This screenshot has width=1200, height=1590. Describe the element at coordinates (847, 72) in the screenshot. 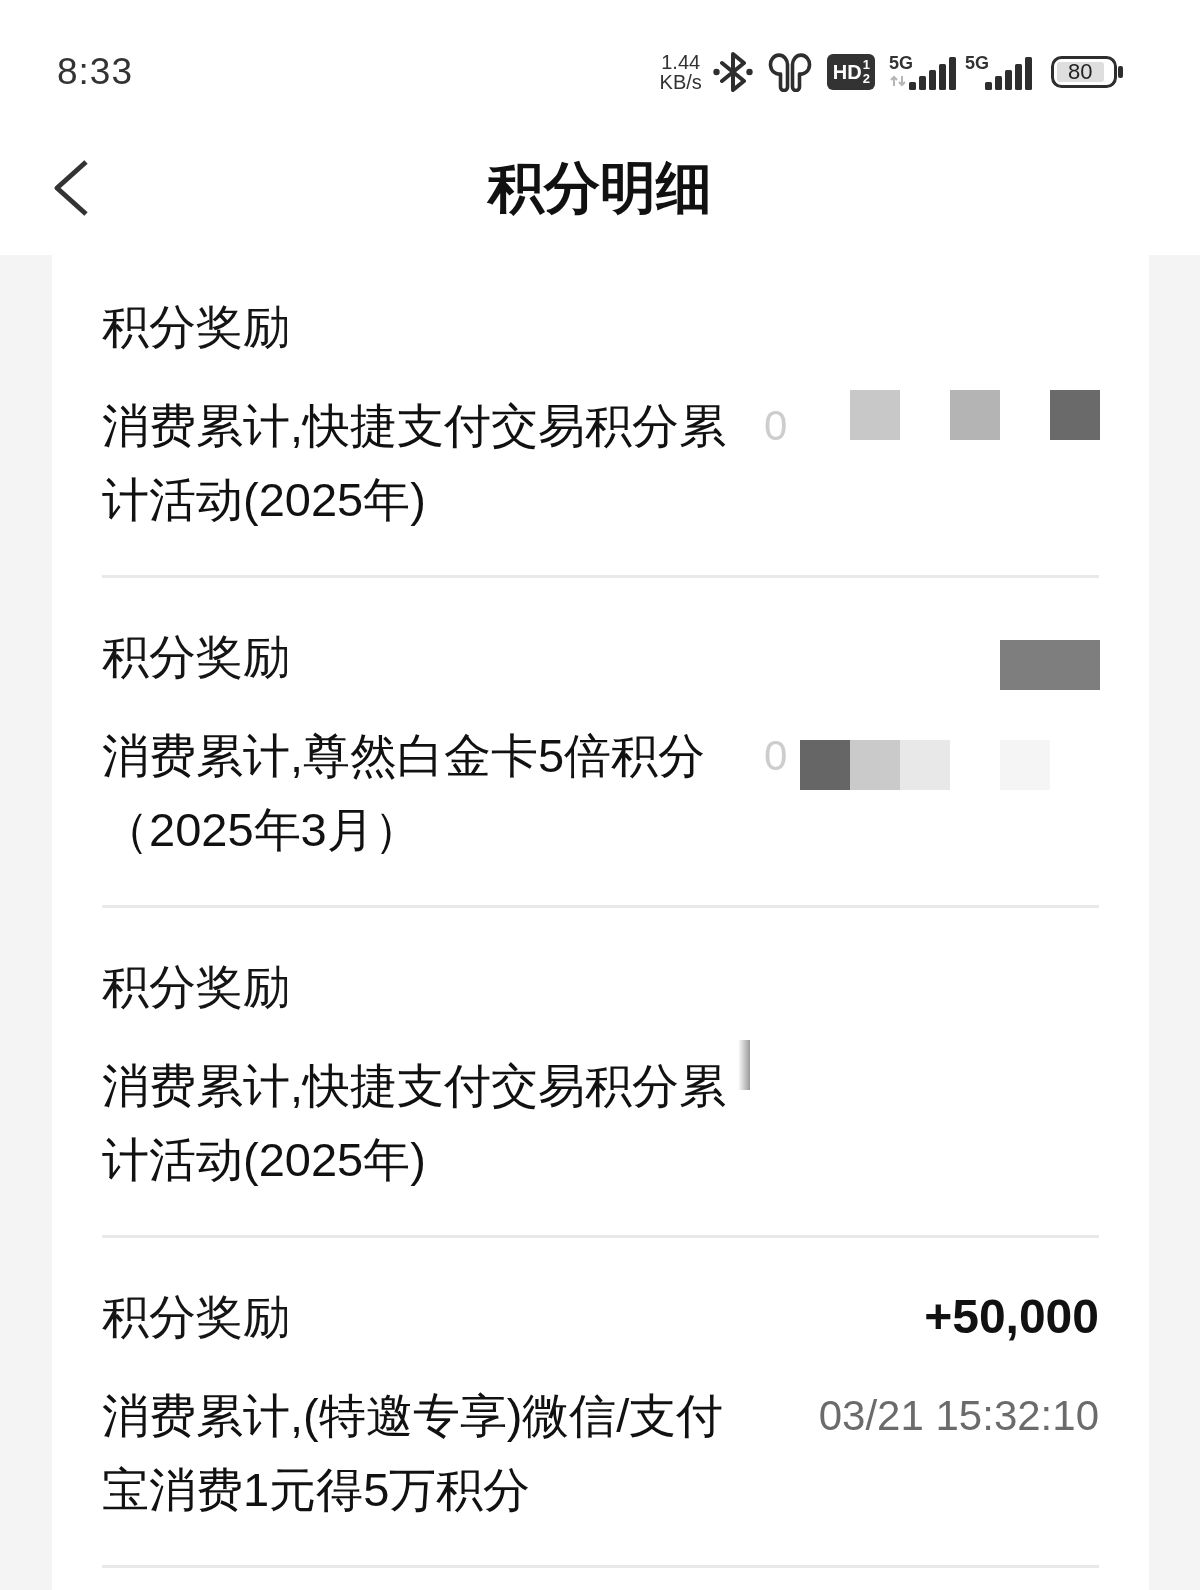

I see `hd-label: HD` at that location.